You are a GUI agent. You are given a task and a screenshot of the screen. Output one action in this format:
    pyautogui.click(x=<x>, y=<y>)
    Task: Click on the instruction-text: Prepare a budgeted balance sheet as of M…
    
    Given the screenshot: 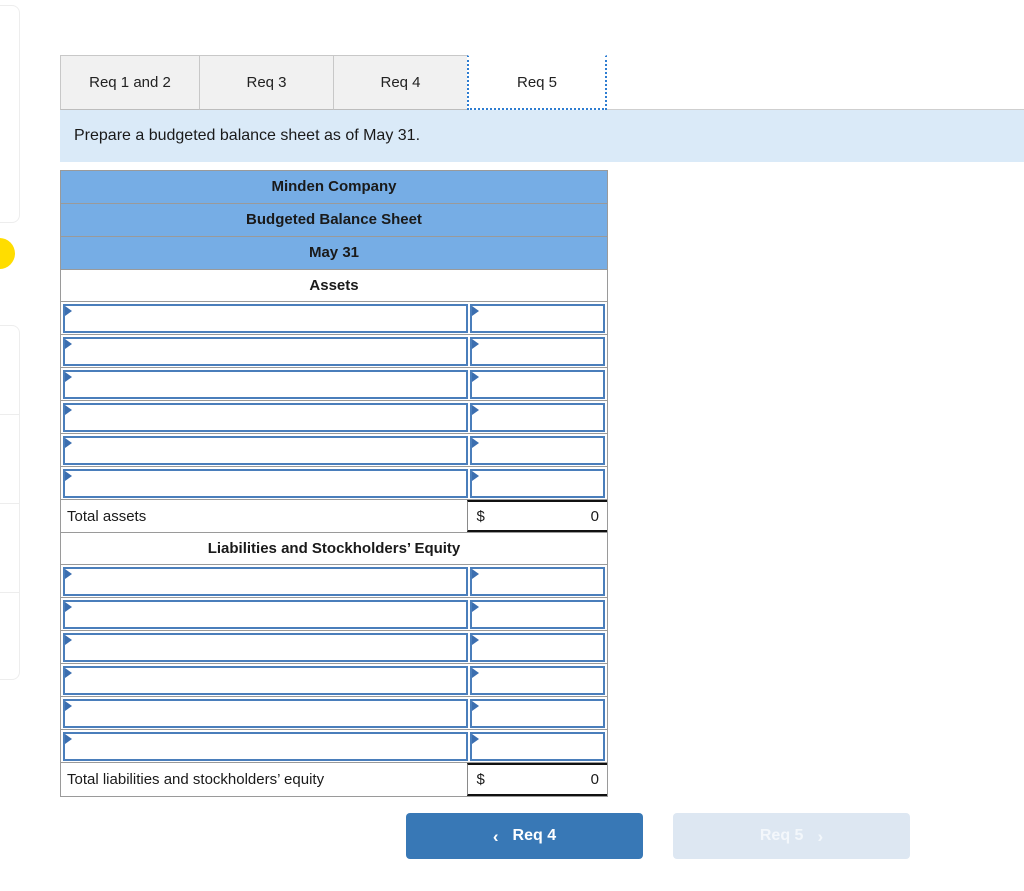 What is the action you would take?
    pyautogui.click(x=247, y=135)
    